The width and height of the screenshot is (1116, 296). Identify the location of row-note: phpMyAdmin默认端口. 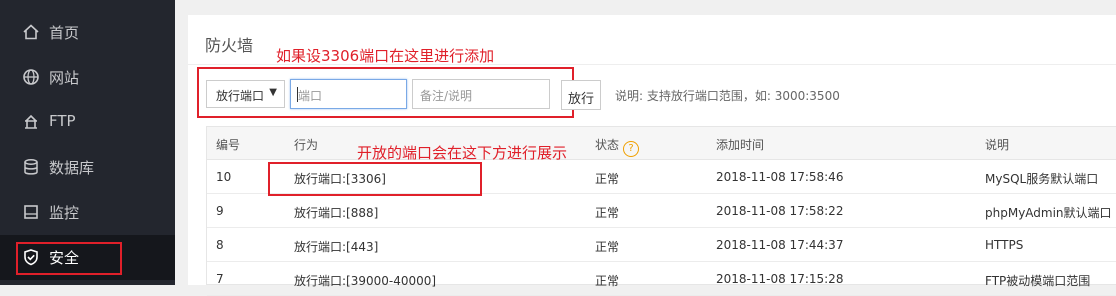
(1048, 213).